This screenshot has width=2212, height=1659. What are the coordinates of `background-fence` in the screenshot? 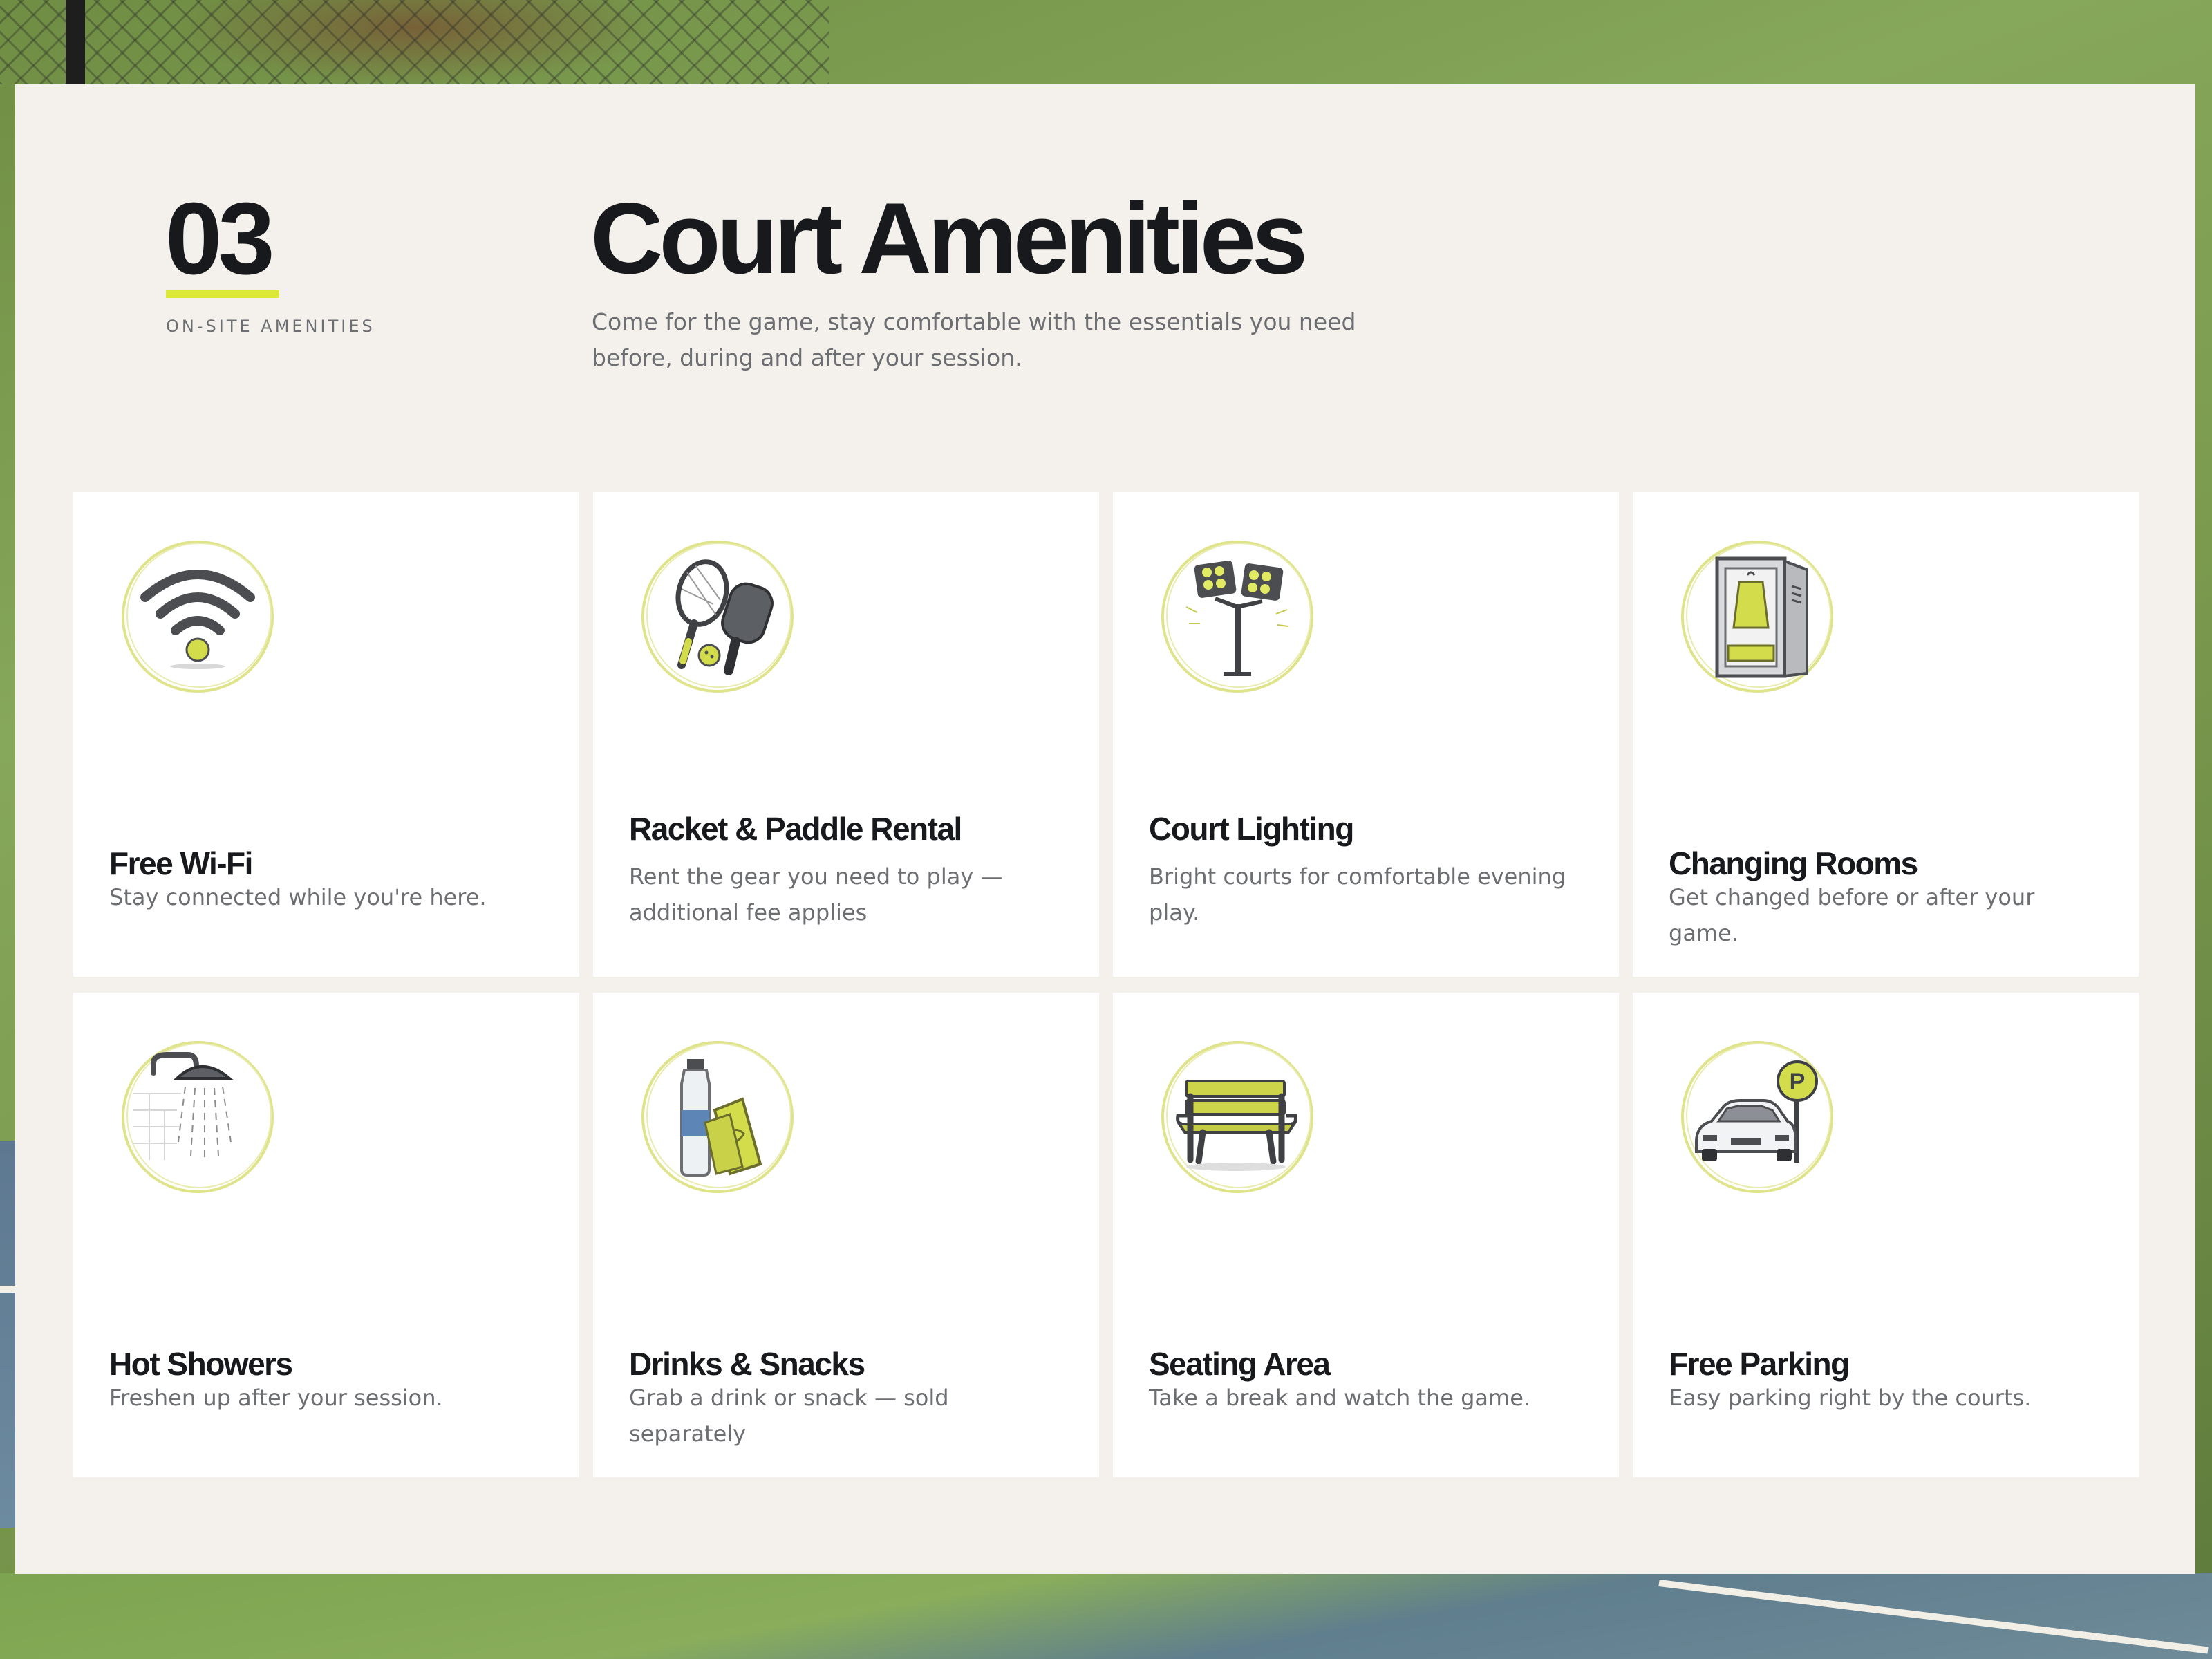 It's located at (415, 42).